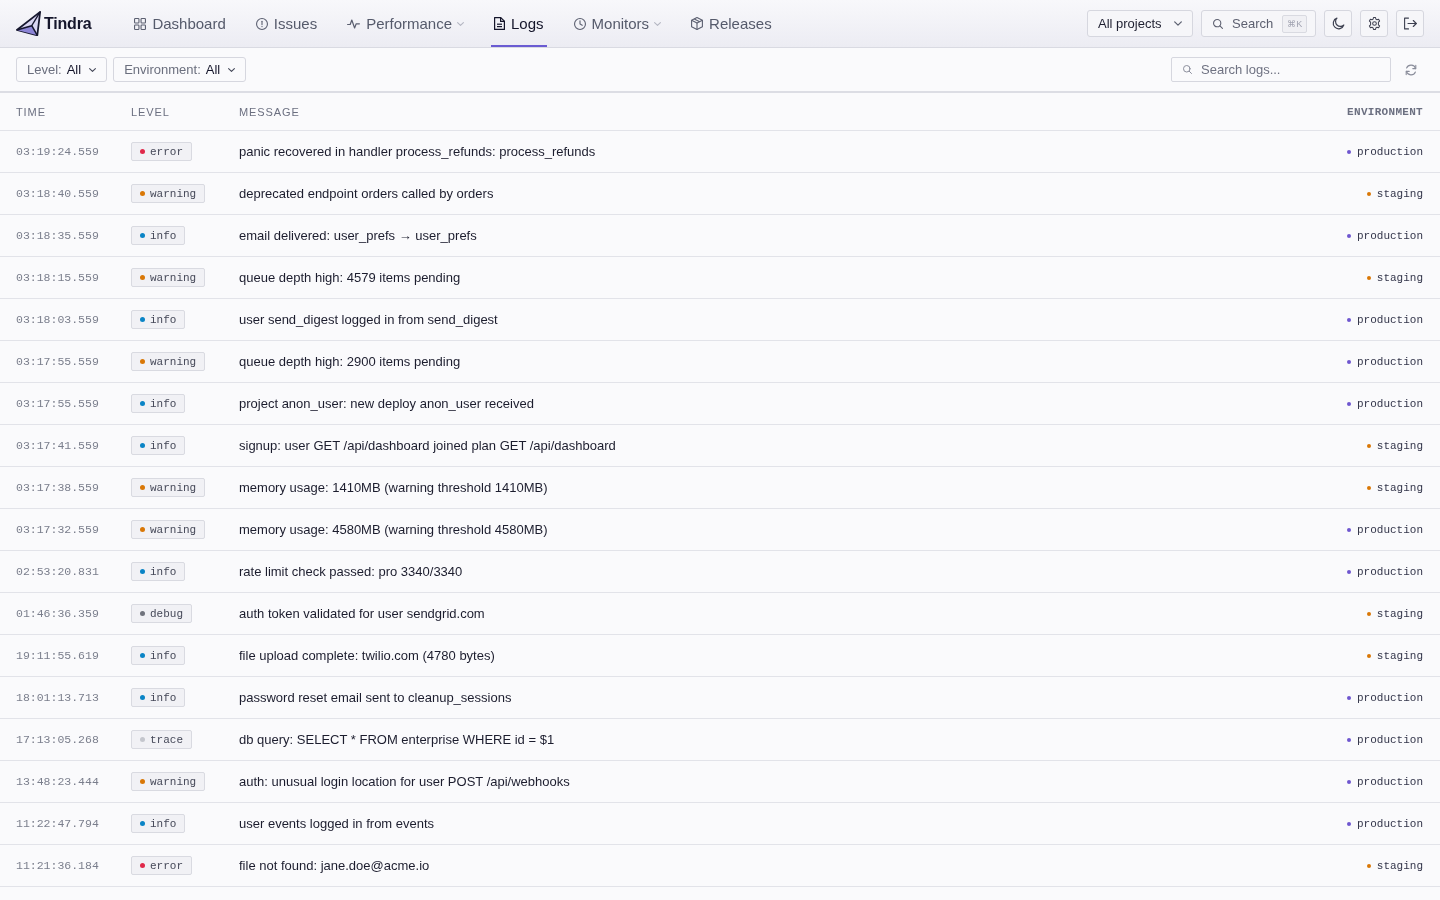 This screenshot has width=1440, height=900. Describe the element at coordinates (362, 613) in the screenshot. I see `log-message: auth token validated for user sendgrid.com` at that location.